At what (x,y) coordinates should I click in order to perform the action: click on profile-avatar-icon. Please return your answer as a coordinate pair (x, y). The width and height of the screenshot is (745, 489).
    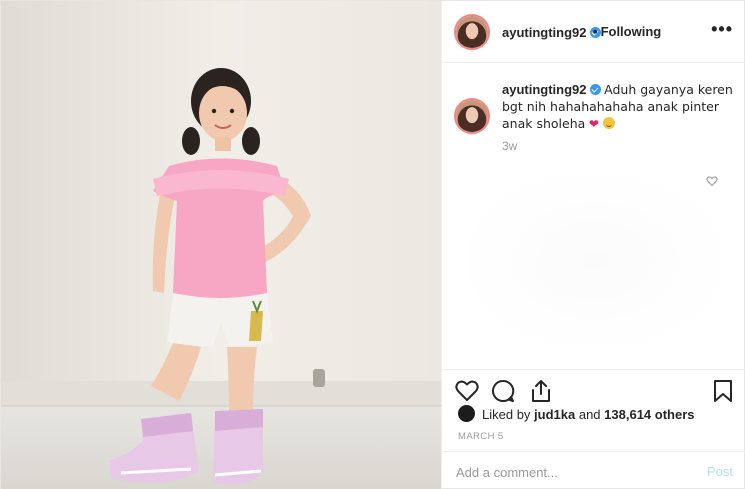
    Looking at the image, I should click on (472, 32).